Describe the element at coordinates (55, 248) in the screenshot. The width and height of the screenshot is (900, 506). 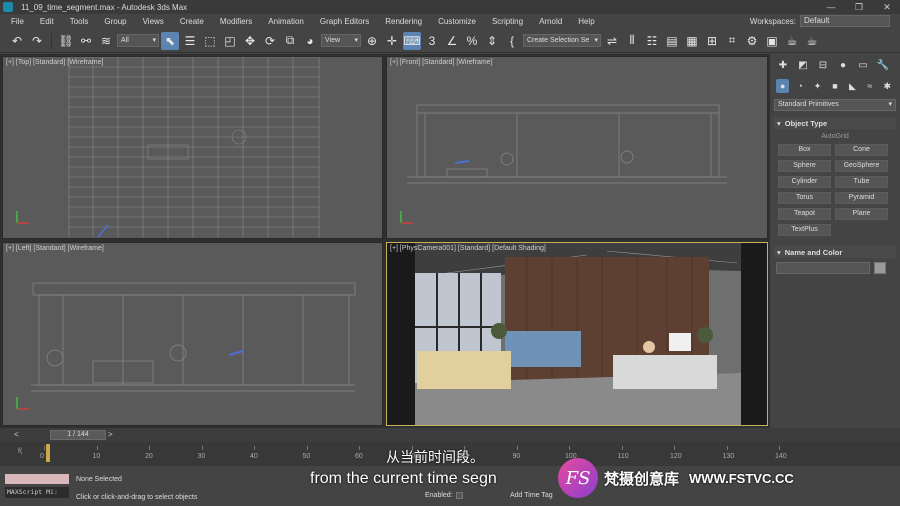
I see `viewport-left-label: [+] [Left] [Standard] [Wireframe]` at that location.